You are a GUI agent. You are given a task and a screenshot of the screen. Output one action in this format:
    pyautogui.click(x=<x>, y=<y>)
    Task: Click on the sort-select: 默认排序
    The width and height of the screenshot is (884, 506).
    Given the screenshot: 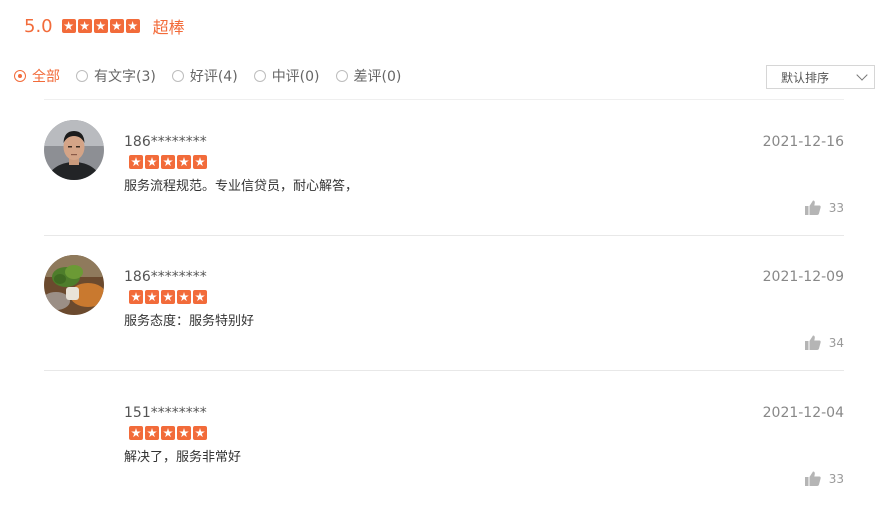 What is the action you would take?
    pyautogui.click(x=820, y=77)
    